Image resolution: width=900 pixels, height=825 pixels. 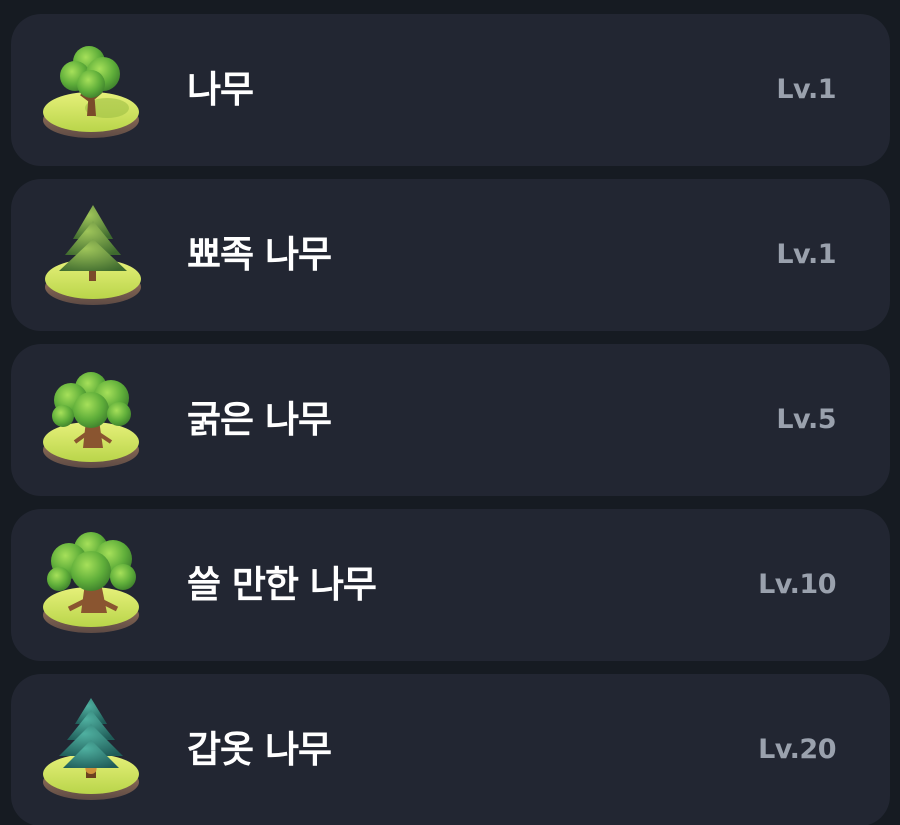 I want to click on pine-tree-icon, so click(x=96, y=255).